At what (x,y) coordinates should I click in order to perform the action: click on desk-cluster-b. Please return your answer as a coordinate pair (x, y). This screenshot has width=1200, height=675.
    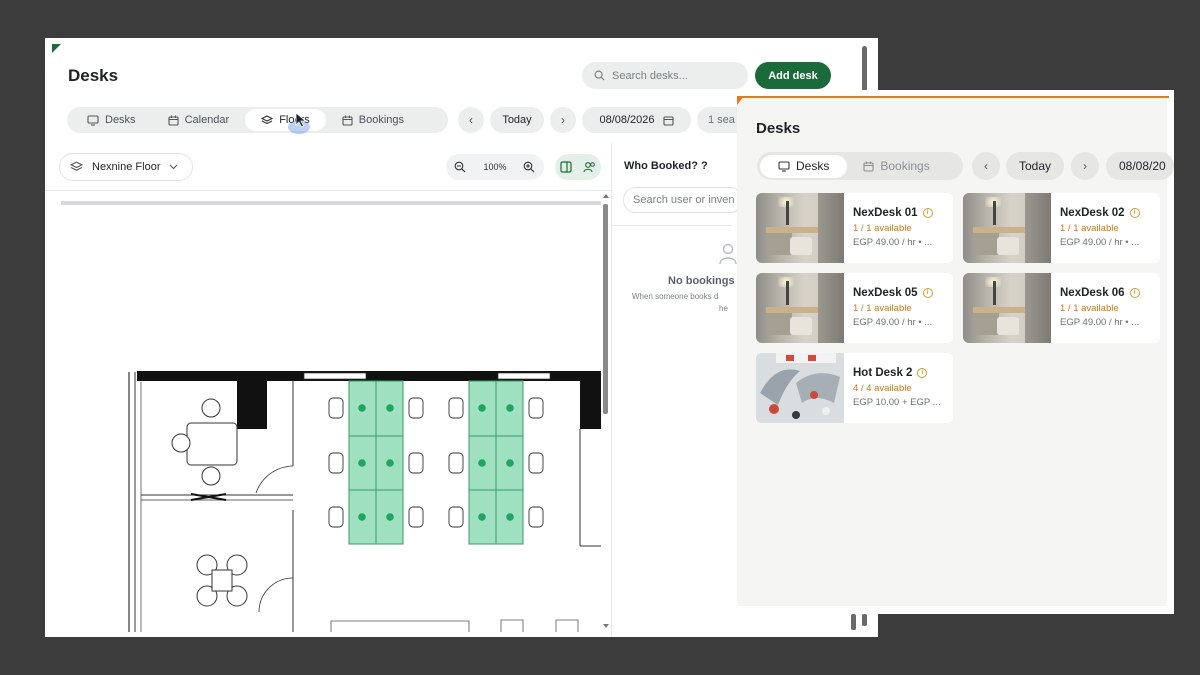
    Looking at the image, I should click on (496, 462).